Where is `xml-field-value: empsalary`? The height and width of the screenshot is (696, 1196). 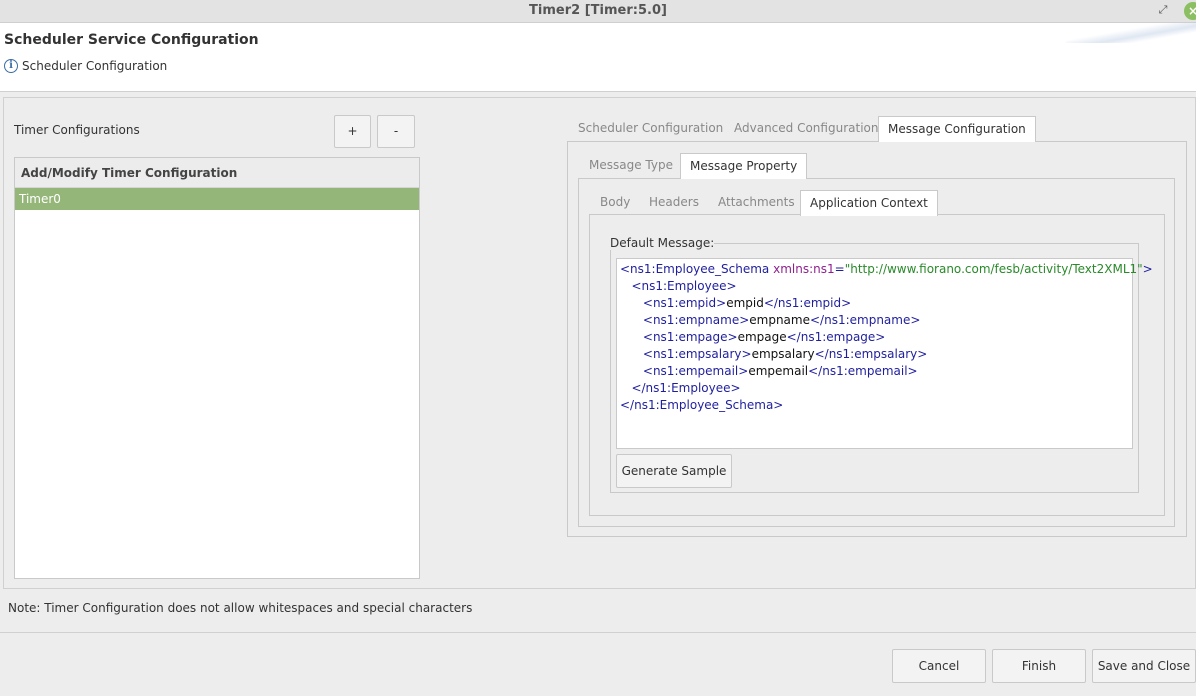
xml-field-value: empsalary is located at coordinates (783, 354).